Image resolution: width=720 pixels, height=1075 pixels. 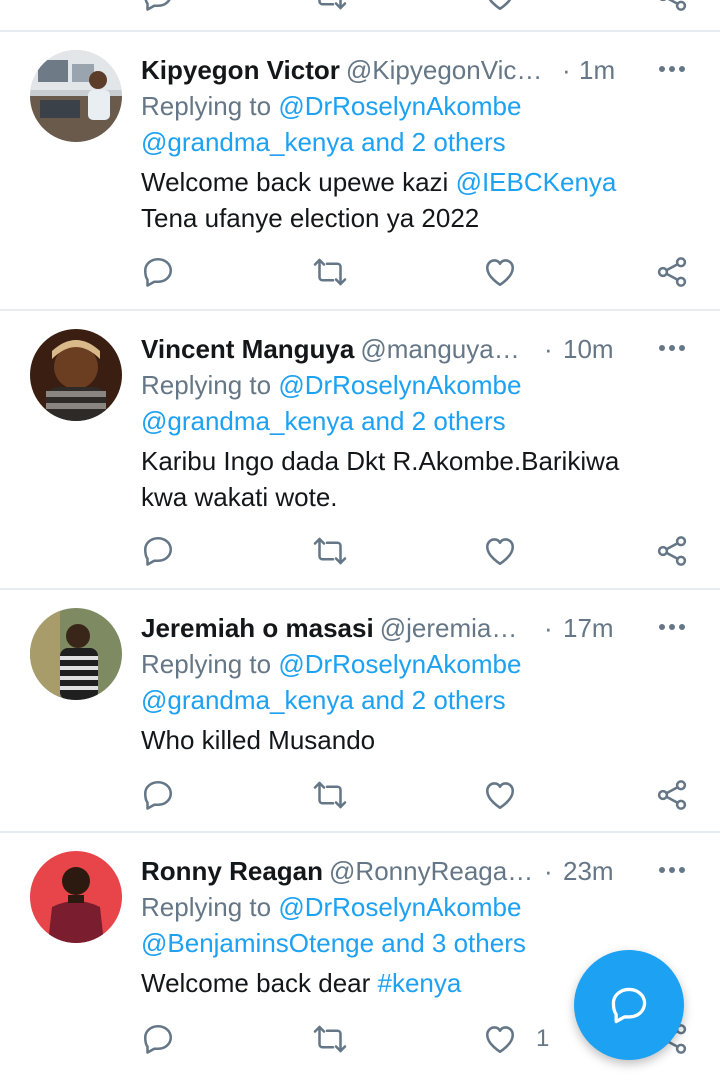 I want to click on tweet-text-line: Welcome back upewe kazi, so click(x=298, y=182).